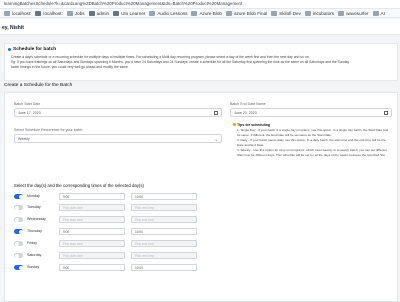  I want to click on day-row-wednesday: Wednesday Pick start time Pick end time, so click(105, 221).